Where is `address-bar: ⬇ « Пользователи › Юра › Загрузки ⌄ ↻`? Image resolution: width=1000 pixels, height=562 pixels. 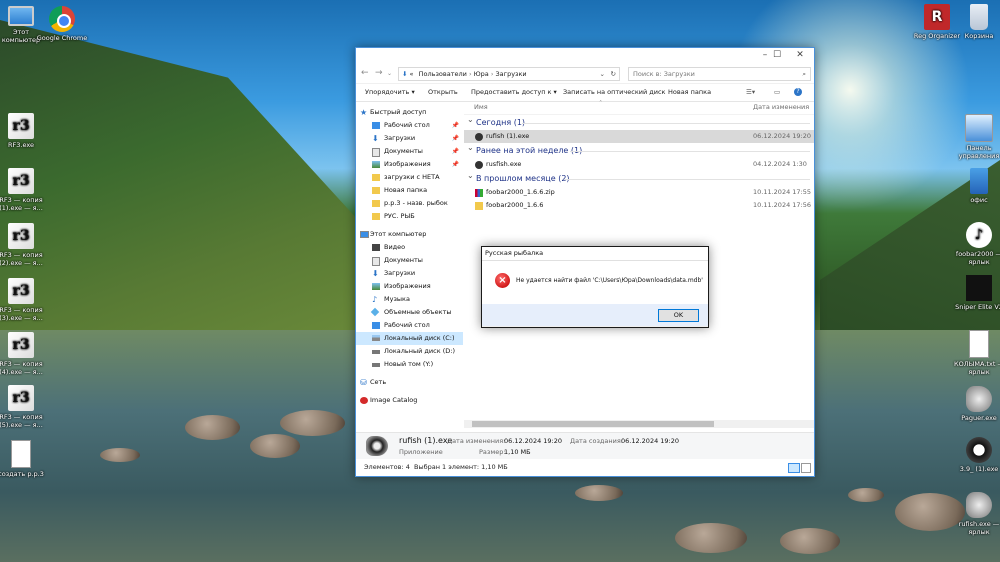 address-bar: ⬇ « Пользователи › Юра › Загрузки ⌄ ↻ is located at coordinates (509, 74).